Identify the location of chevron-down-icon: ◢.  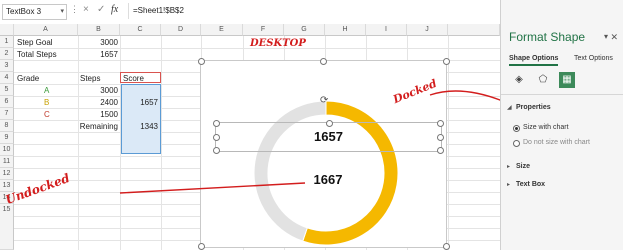
(509, 107).